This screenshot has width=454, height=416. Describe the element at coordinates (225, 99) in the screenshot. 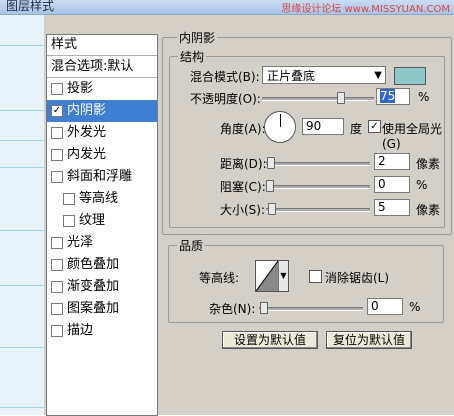

I see `opacity-label: 不透明度(O):` at that location.